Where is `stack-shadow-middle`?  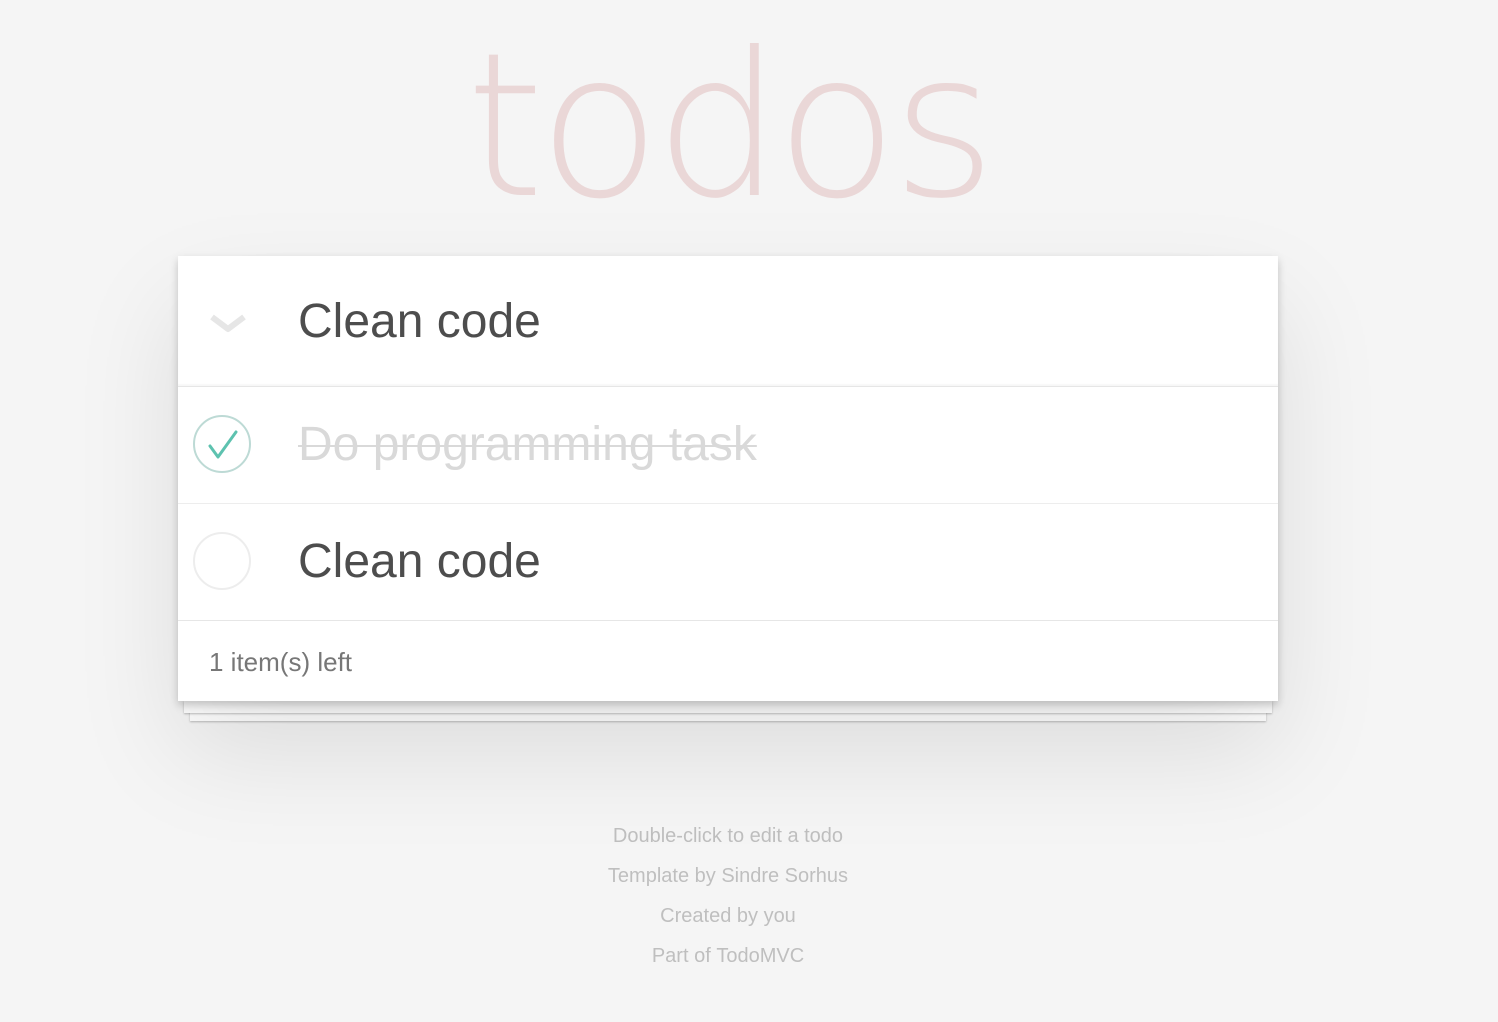 stack-shadow-middle is located at coordinates (728, 707).